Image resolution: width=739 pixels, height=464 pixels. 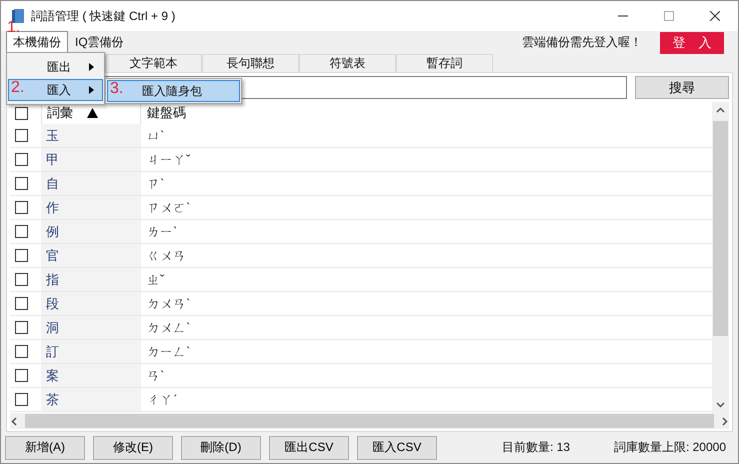 What do you see at coordinates (166, 112) in the screenshot?
I see `column-header: 鍵盤碼` at bounding box center [166, 112].